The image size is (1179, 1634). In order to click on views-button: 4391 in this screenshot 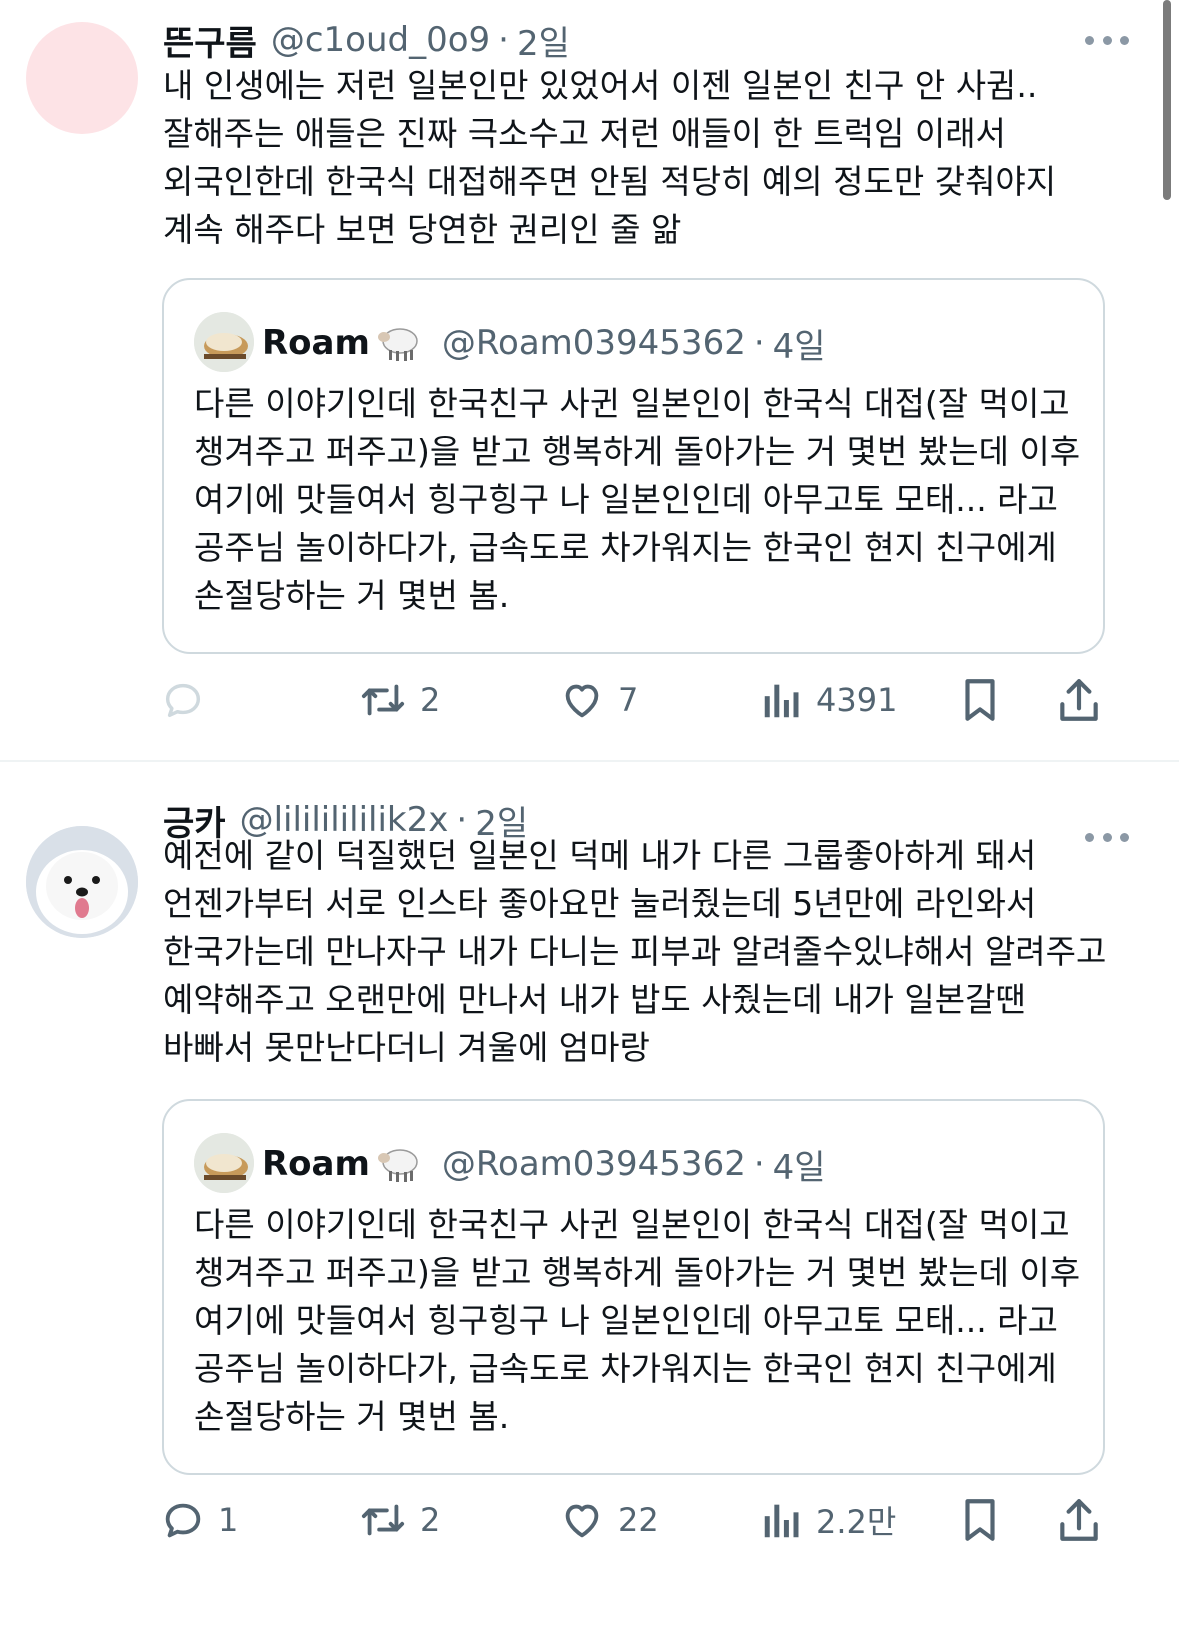, I will do `click(828, 700)`.